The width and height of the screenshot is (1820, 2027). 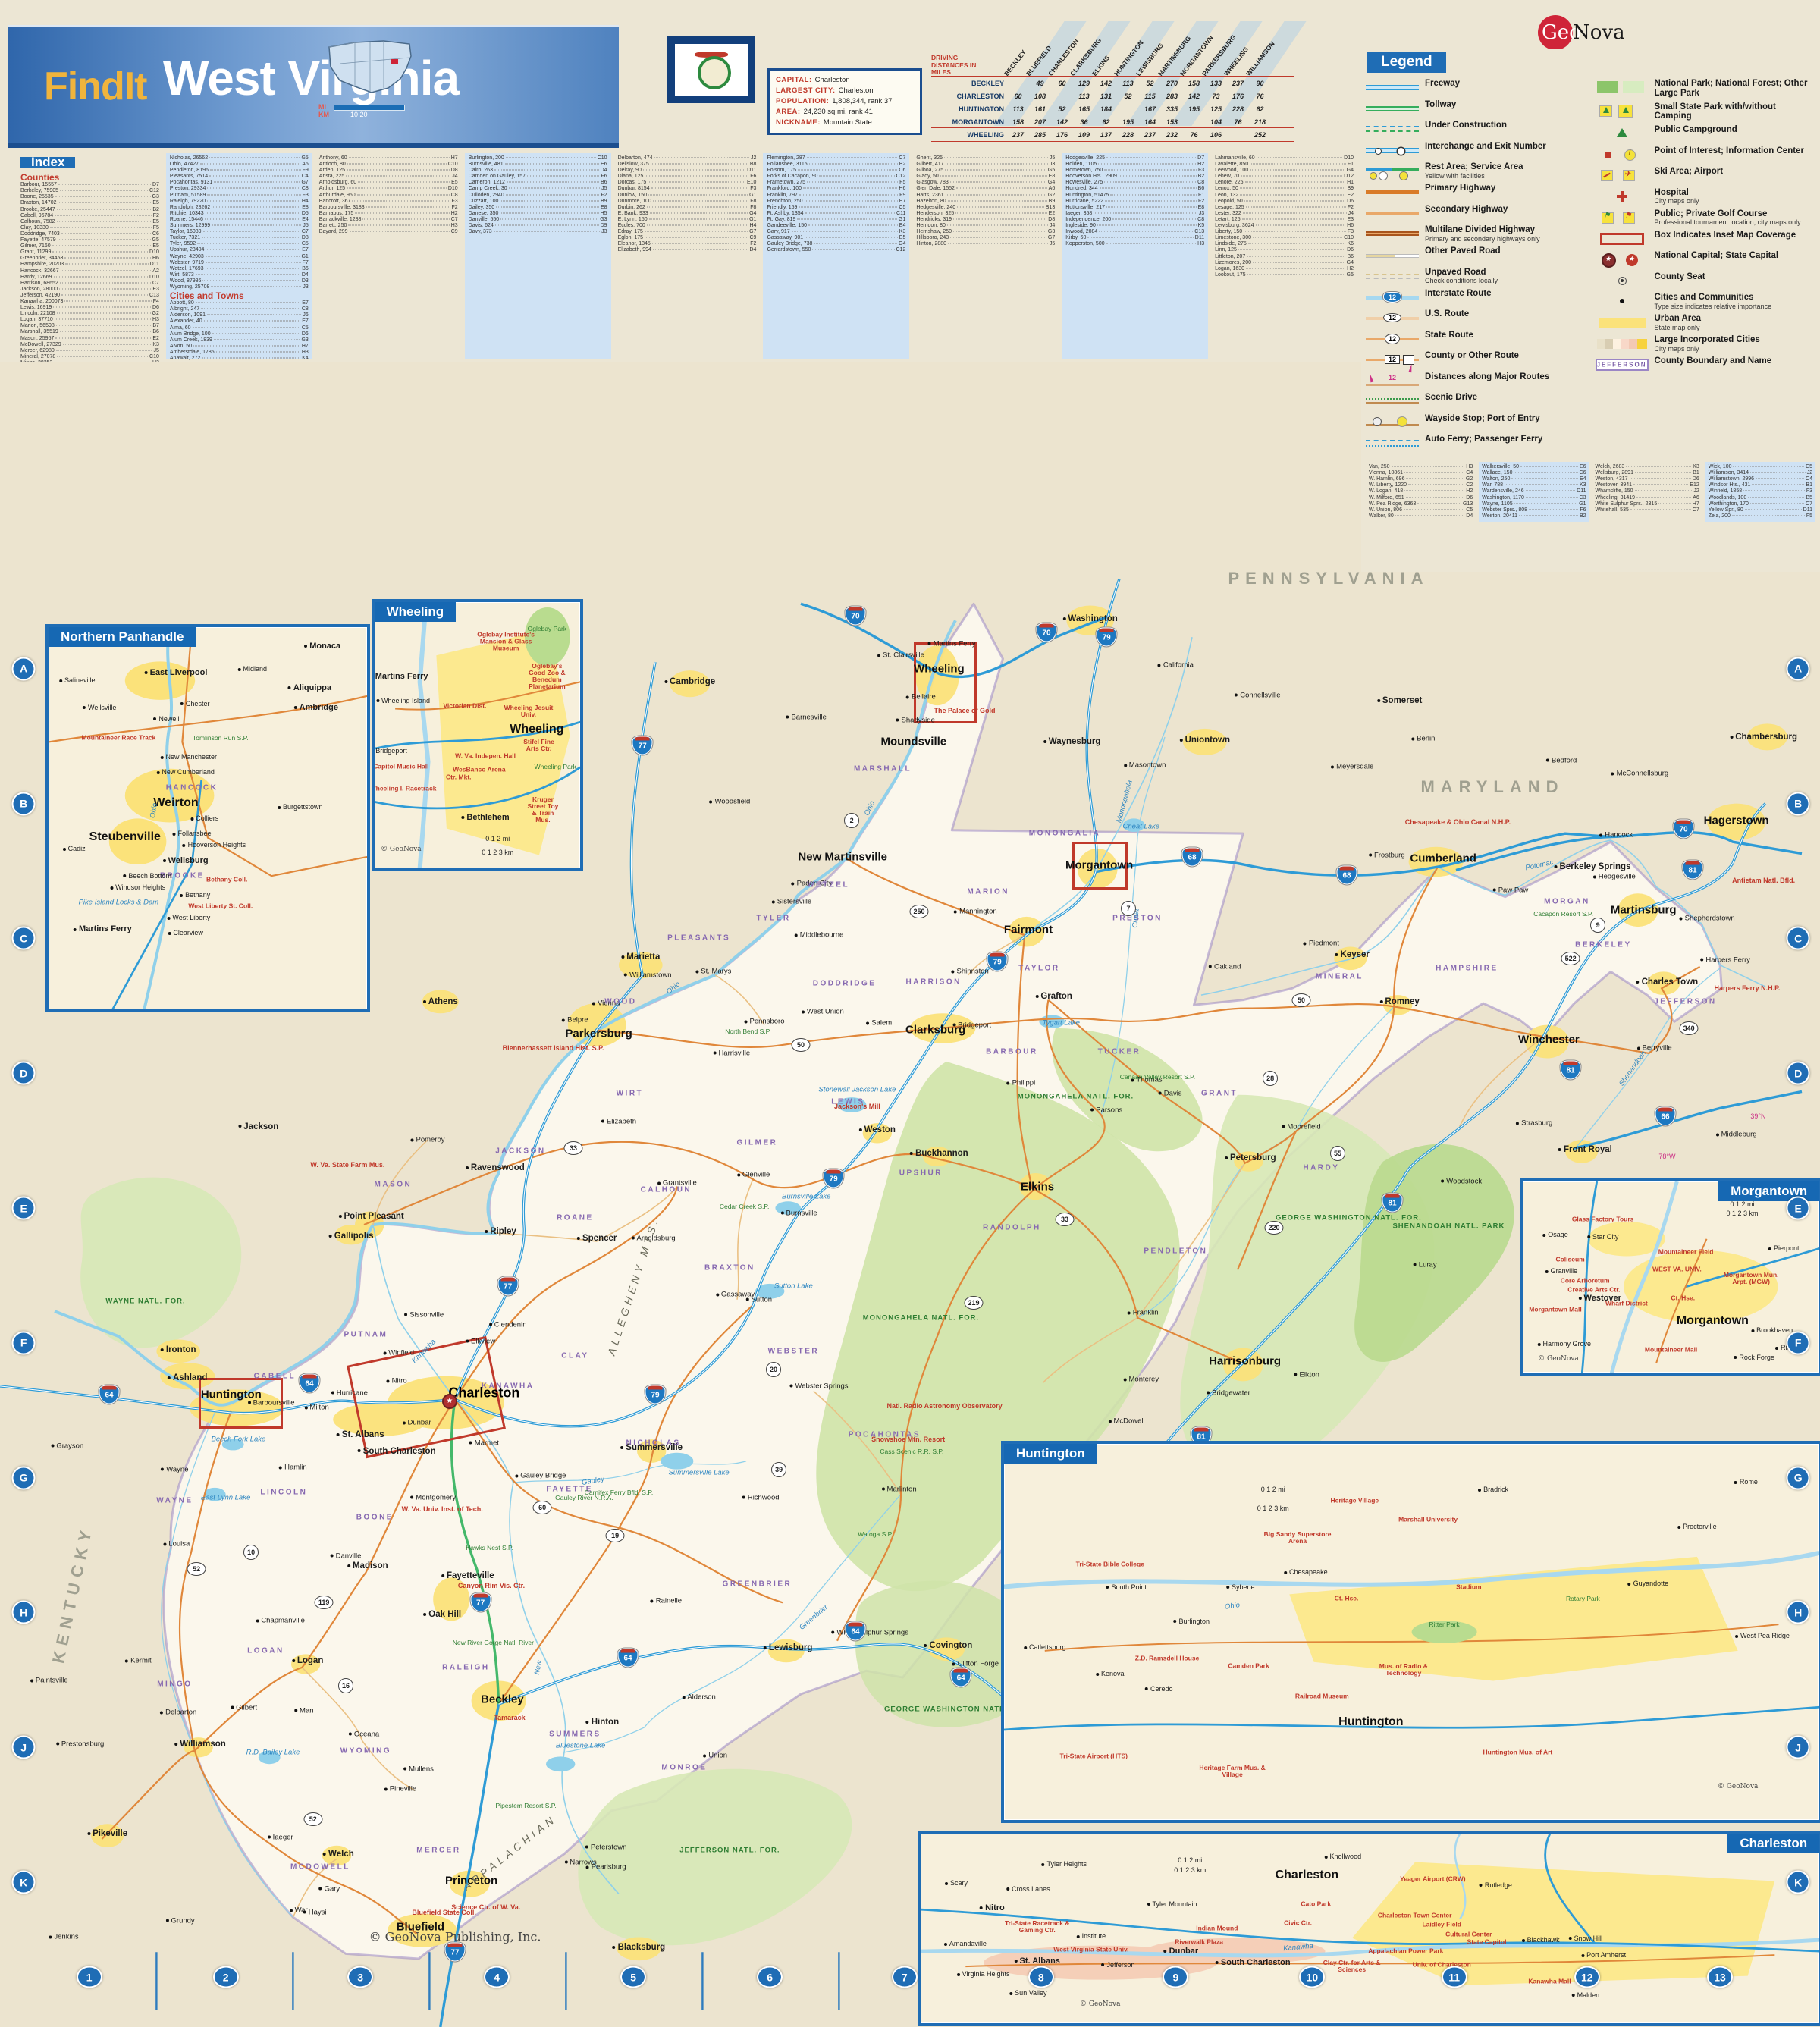 I want to click on inset-label: Coliseum, so click(x=1570, y=1259).